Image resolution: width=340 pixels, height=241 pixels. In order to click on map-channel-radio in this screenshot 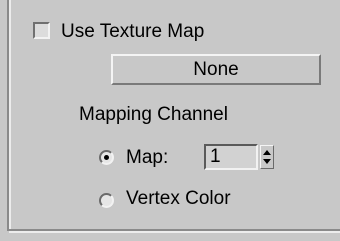, I will do `click(106, 157)`.